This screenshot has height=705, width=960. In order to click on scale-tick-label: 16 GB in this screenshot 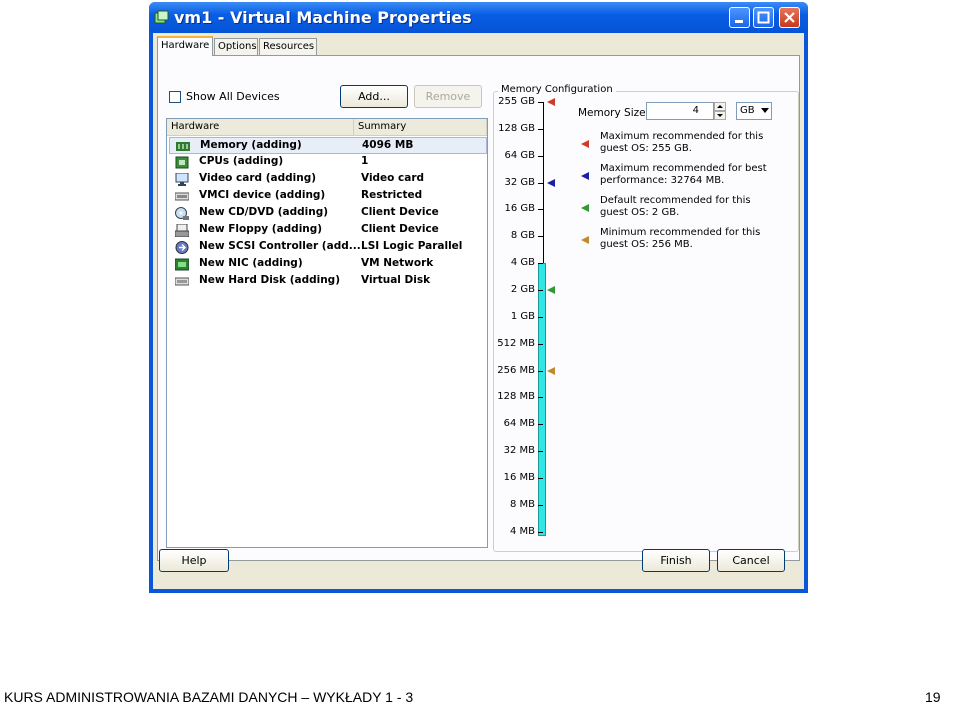, I will do `click(519, 209)`.